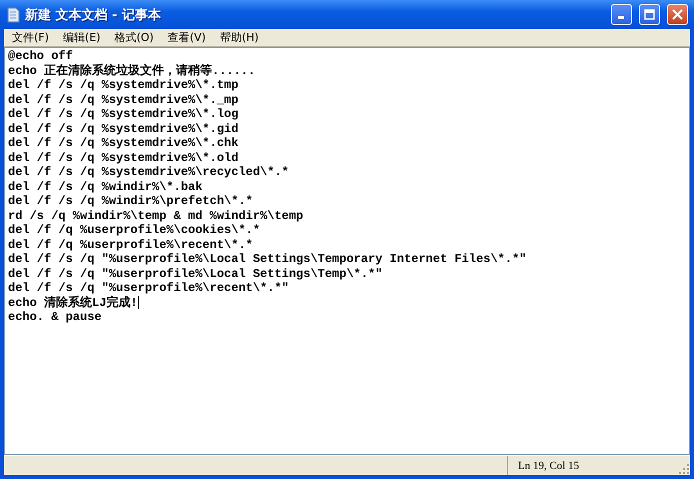 The height and width of the screenshot is (479, 694). I want to click on minimize-button, so click(621, 14).